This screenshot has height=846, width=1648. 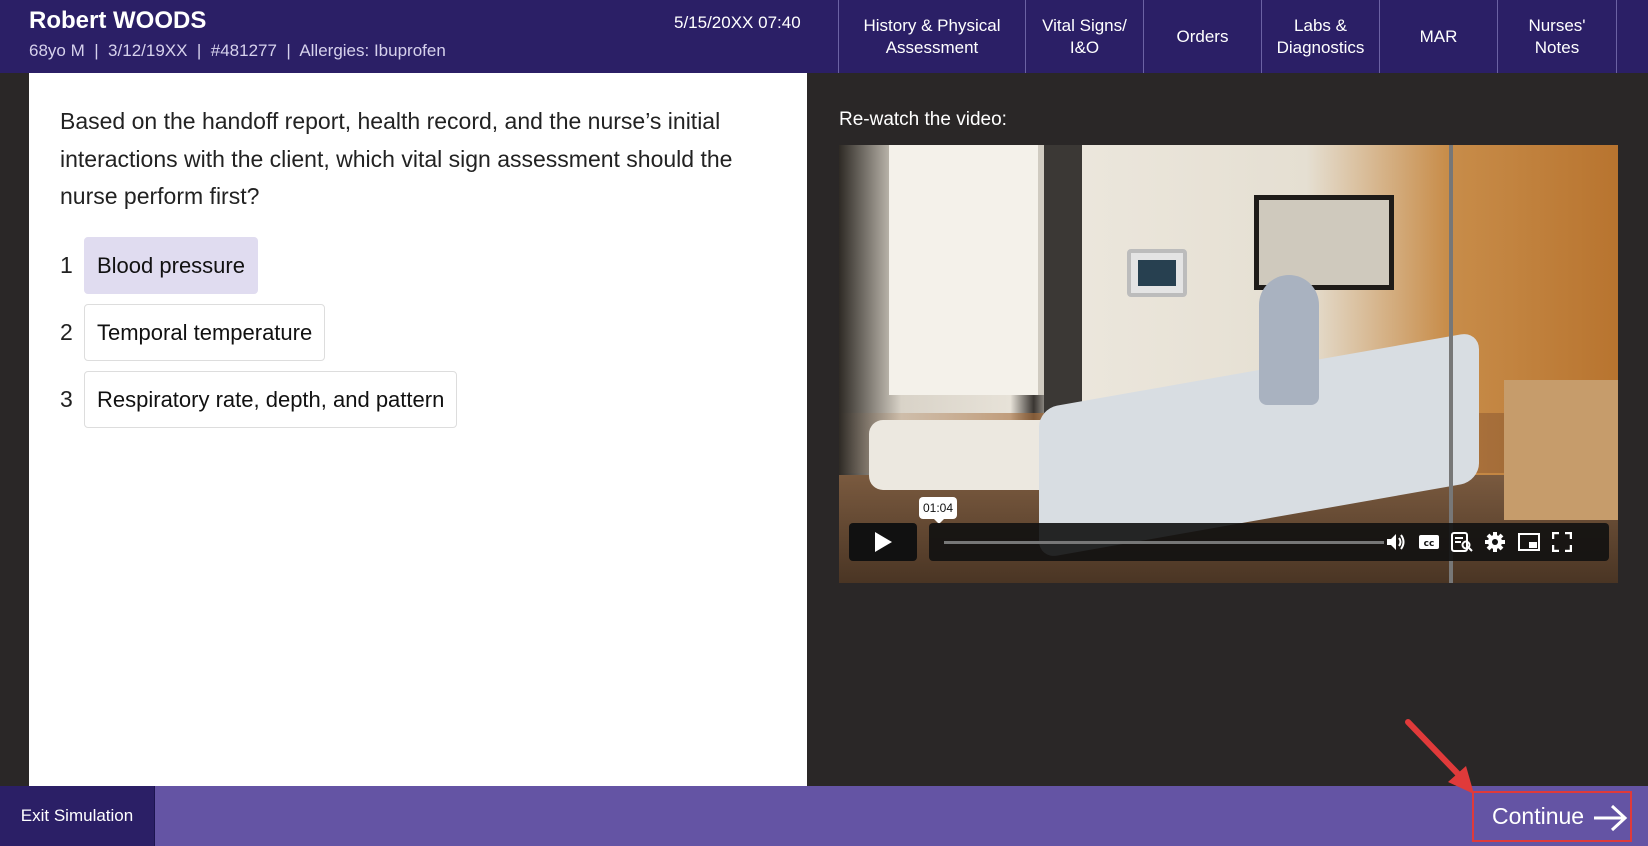 What do you see at coordinates (77, 816) in the screenshot?
I see `exit-simulation-button: Exit Simulation` at bounding box center [77, 816].